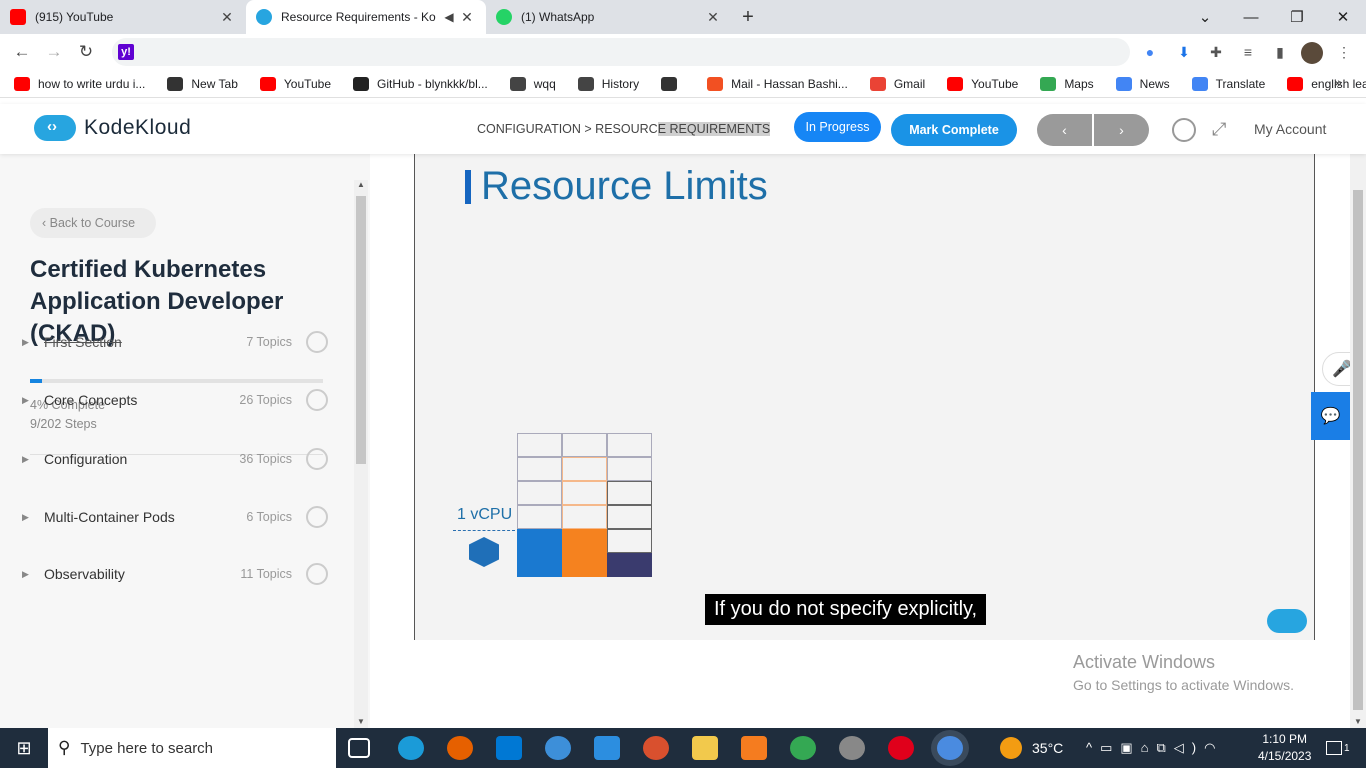 This screenshot has width=1366, height=768. Describe the element at coordinates (359, 748) in the screenshot. I see `task-view-icon` at that location.